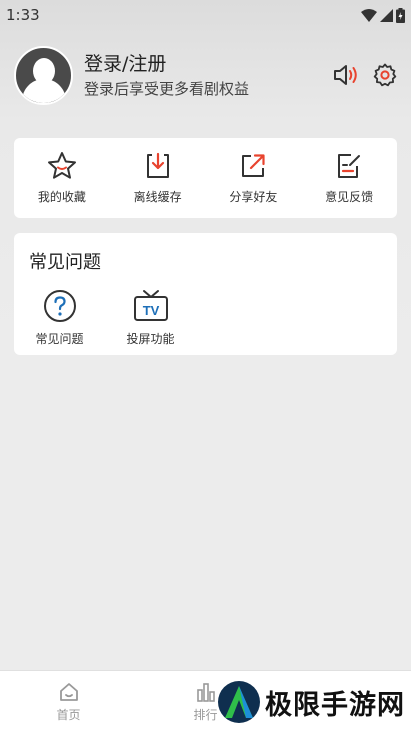 The image size is (411, 732). I want to click on battery-icon, so click(400, 15).